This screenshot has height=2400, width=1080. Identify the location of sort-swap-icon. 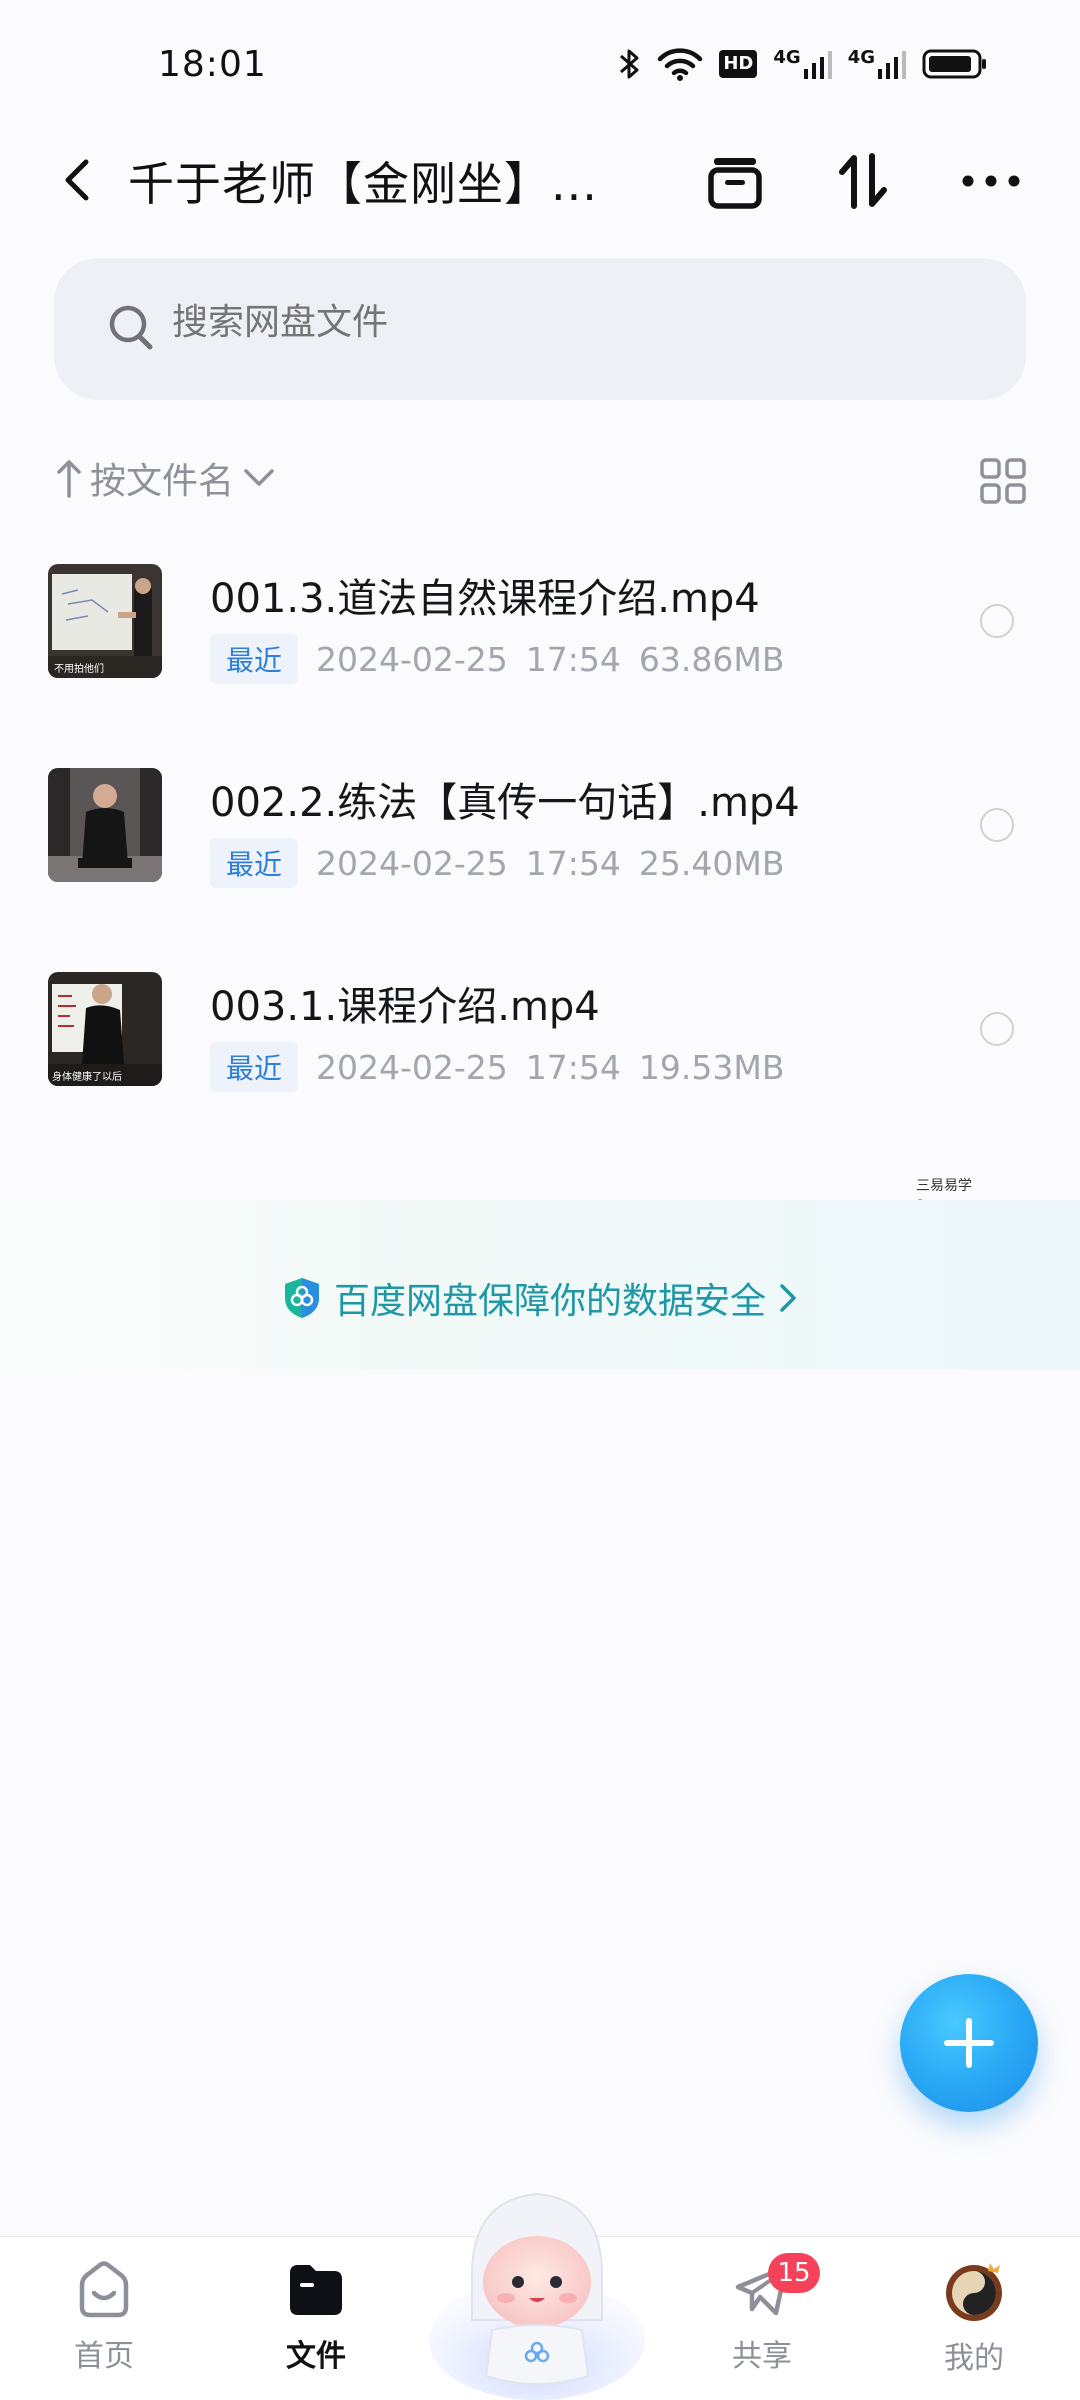
(863, 181).